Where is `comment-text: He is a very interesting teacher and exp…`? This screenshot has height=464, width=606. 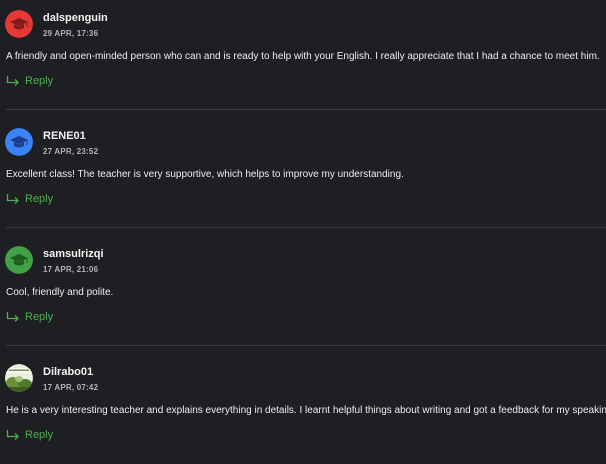
comment-text: He is a very interesting teacher and exp… is located at coordinates (306, 410).